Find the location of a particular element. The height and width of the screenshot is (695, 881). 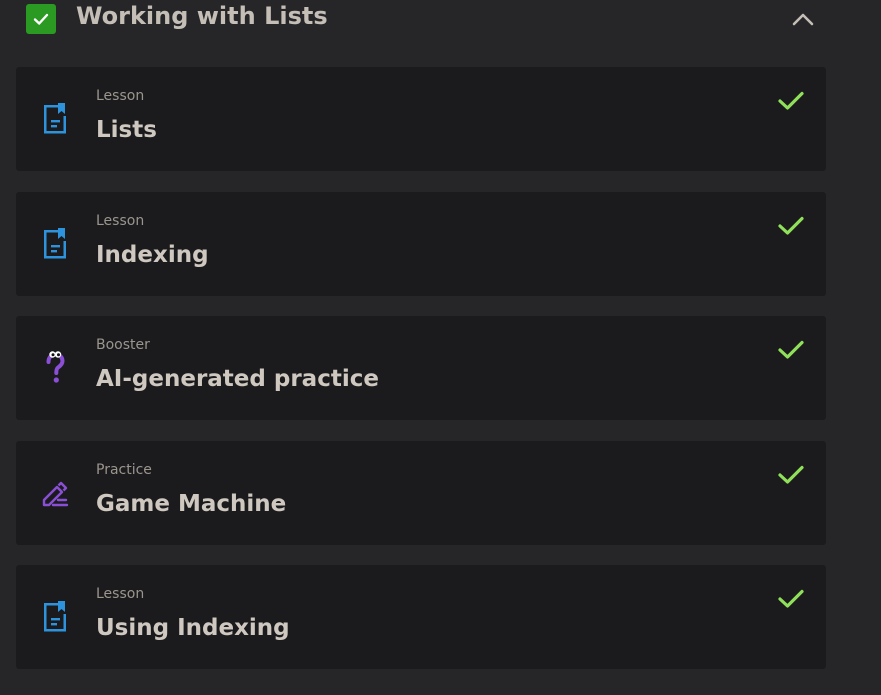

item-title: Lists is located at coordinates (126, 130).